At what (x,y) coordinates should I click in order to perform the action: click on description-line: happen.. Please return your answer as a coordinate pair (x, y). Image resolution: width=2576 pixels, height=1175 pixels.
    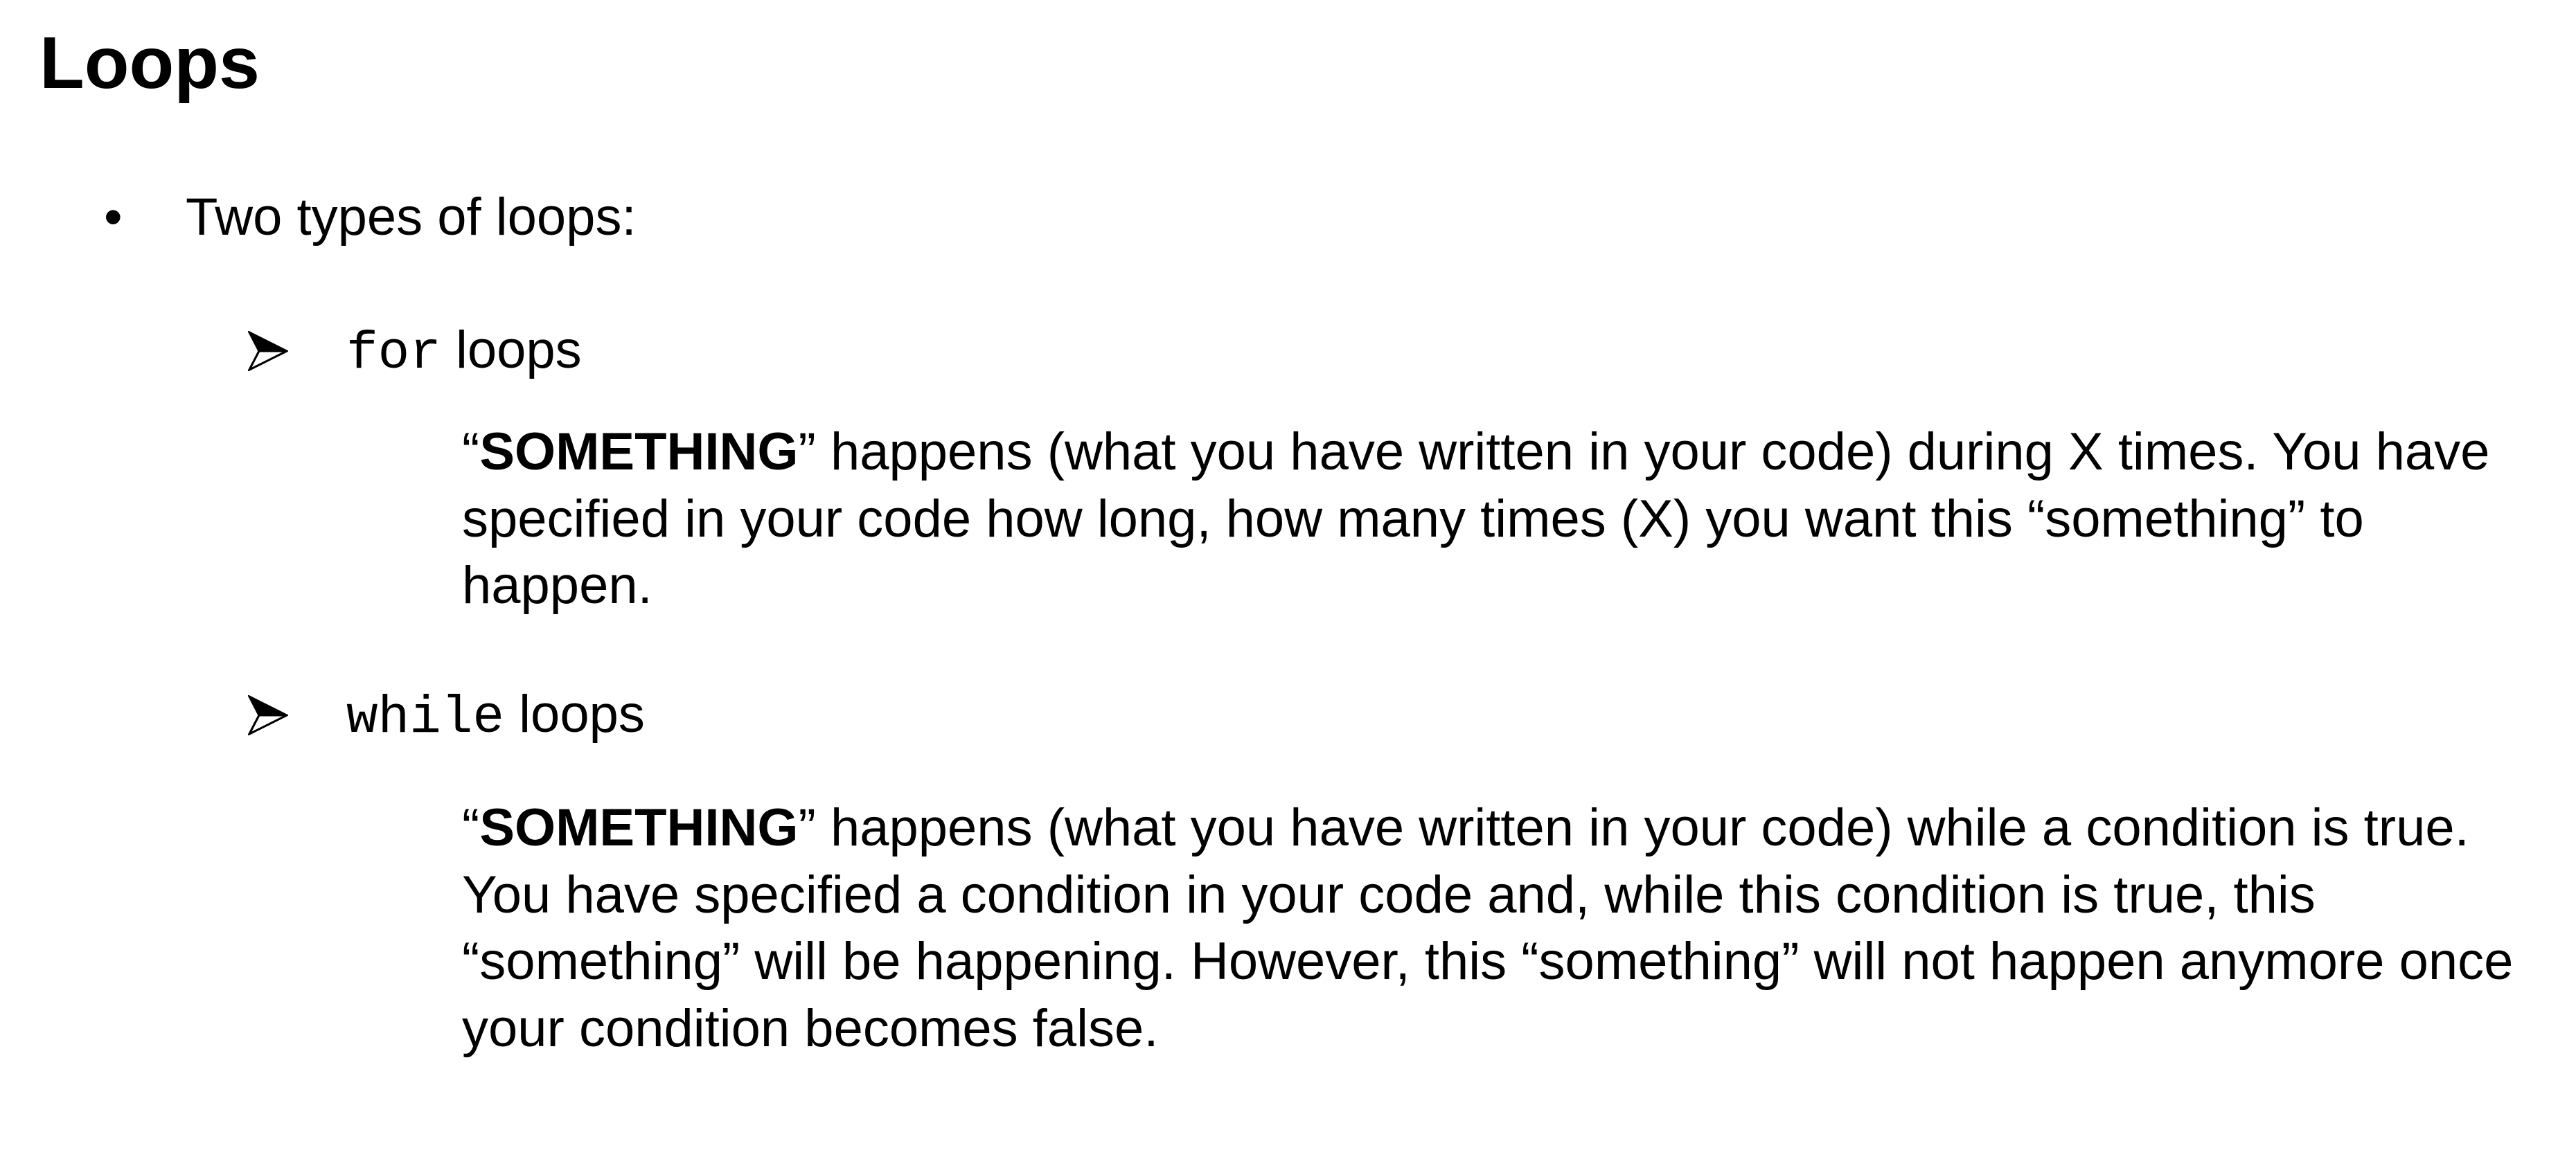
    Looking at the image, I should click on (557, 585).